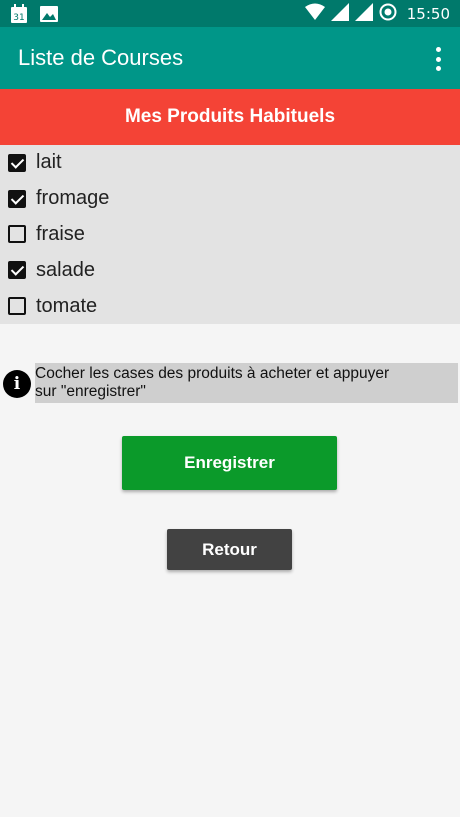 This screenshot has height=817, width=460. I want to click on status-bar: 31 15:50, so click(230, 13).